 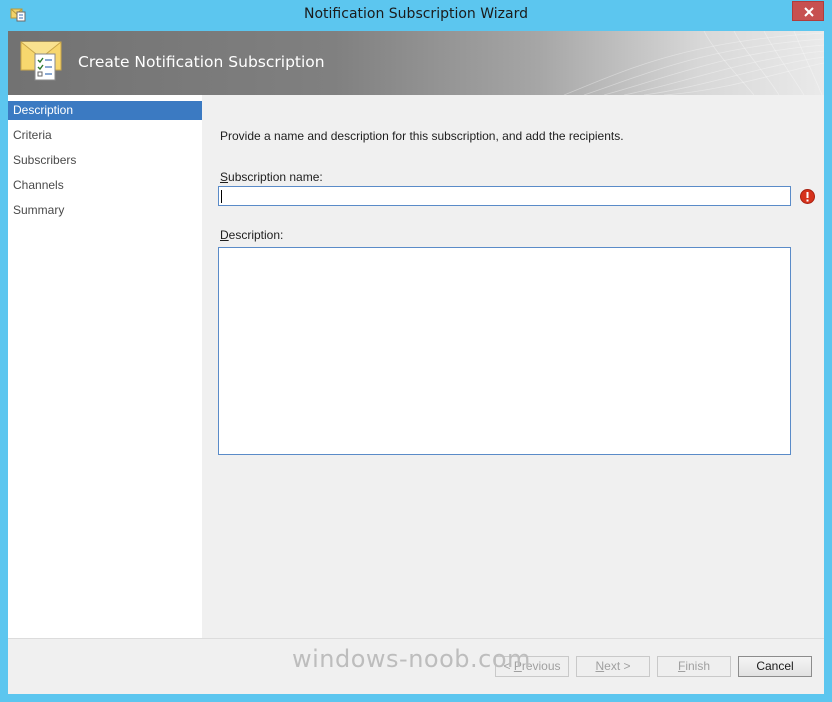 What do you see at coordinates (698, 666) in the screenshot?
I see `finish-button-label: inish` at bounding box center [698, 666].